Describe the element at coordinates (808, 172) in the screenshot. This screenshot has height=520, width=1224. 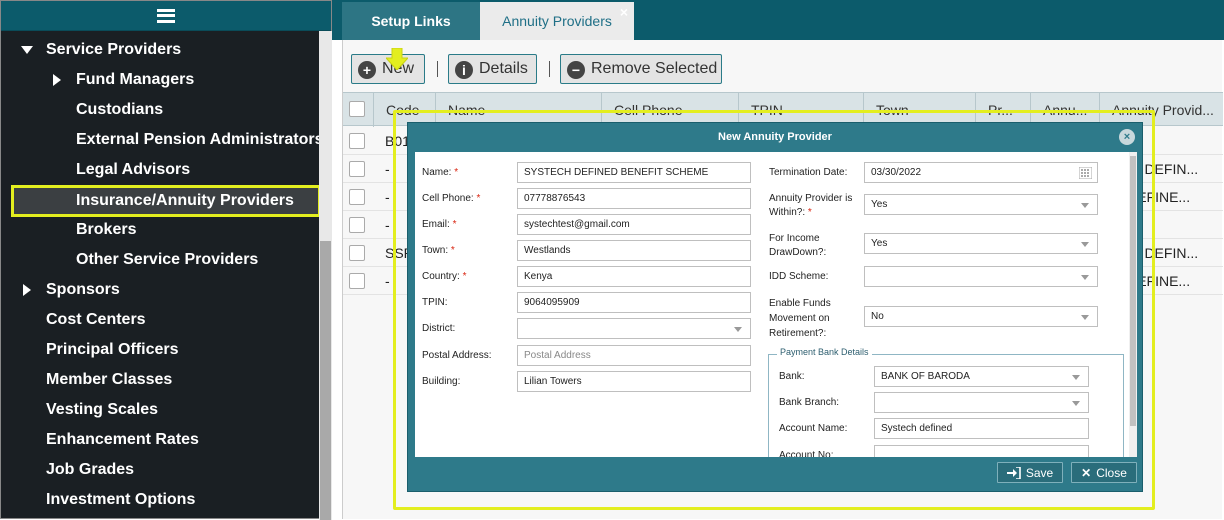
I see `termination-date-label: Termination Date:` at that location.